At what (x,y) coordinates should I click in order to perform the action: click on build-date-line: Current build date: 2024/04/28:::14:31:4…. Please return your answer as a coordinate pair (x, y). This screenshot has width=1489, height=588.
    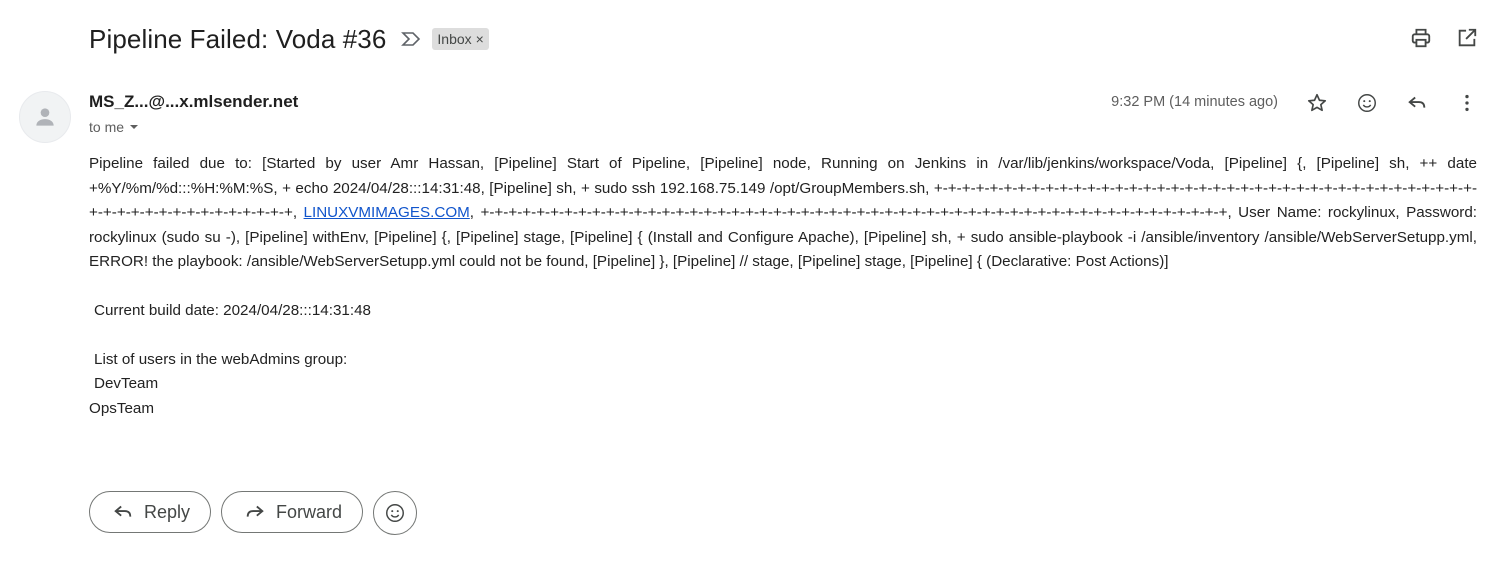
    Looking at the image, I should click on (232, 310).